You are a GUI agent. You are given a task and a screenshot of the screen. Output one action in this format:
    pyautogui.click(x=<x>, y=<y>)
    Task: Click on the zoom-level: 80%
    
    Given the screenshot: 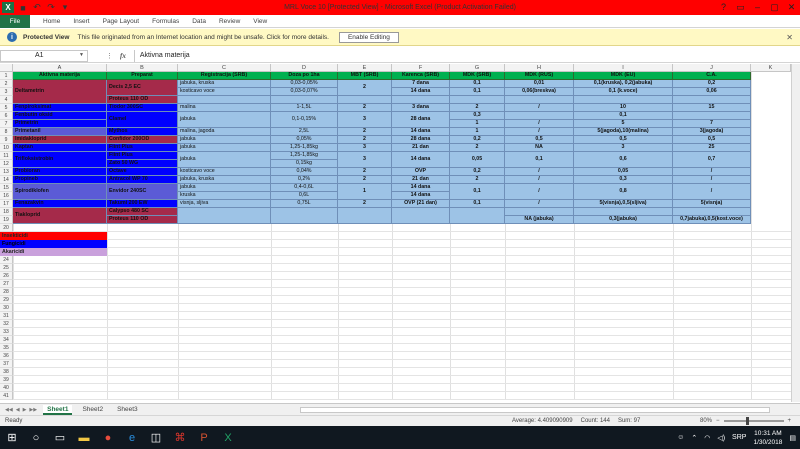 What is the action you would take?
    pyautogui.click(x=706, y=421)
    